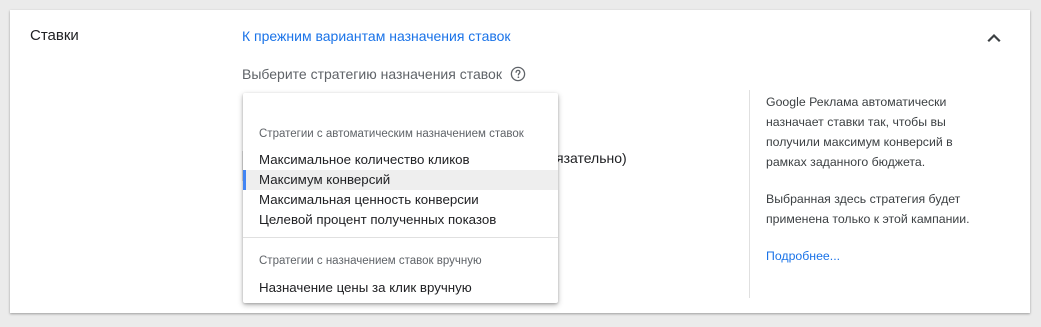  Describe the element at coordinates (518, 74) in the screenshot. I see `help-circle-icon` at that location.